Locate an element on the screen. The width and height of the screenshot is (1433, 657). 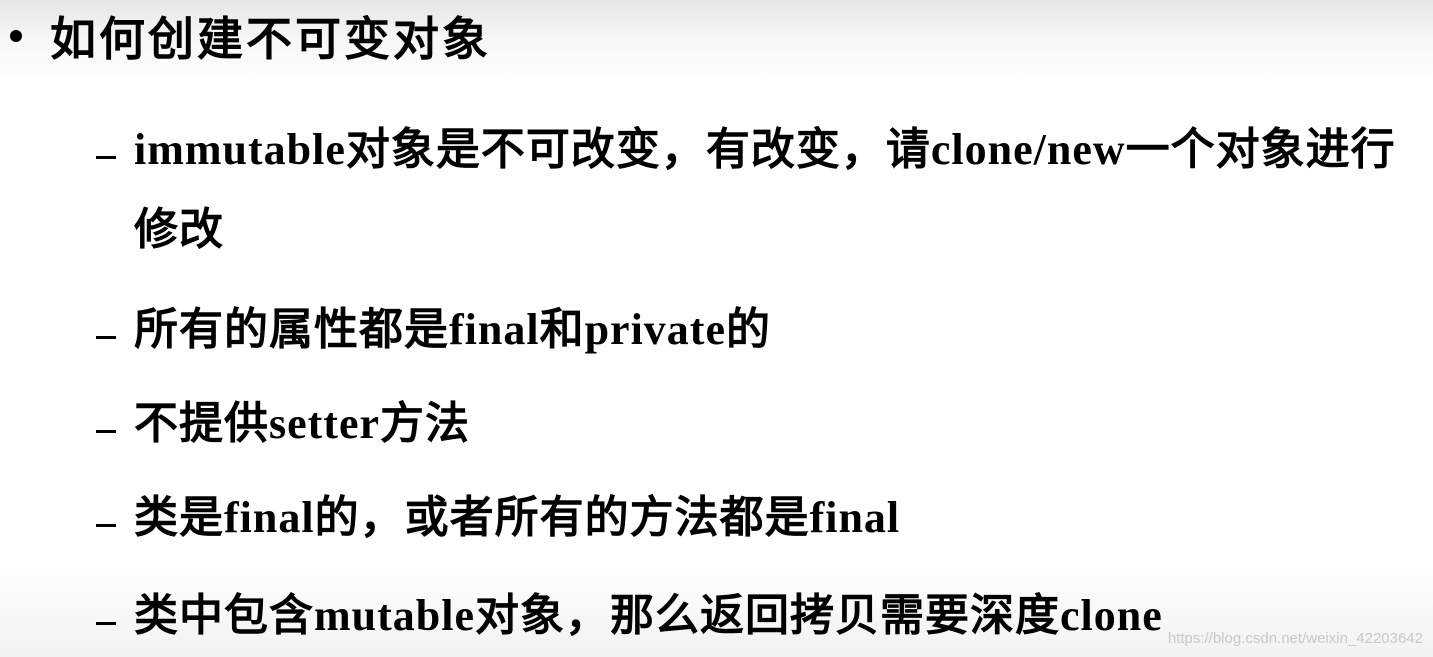
bullet-dot-icon is located at coordinates (16, 36).